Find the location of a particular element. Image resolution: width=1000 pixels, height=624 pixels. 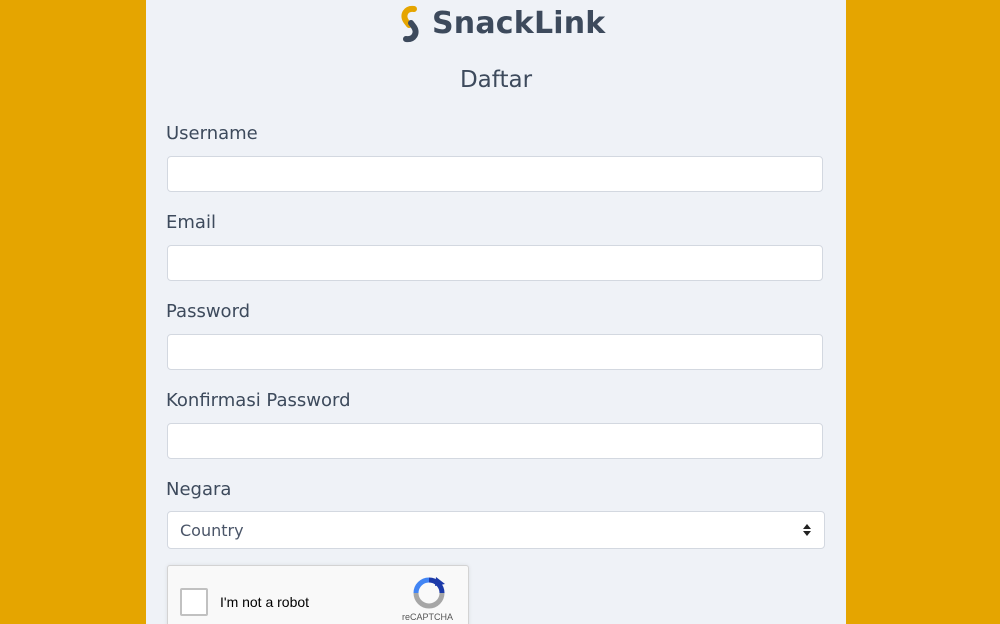

password-label: Password is located at coordinates (208, 311).